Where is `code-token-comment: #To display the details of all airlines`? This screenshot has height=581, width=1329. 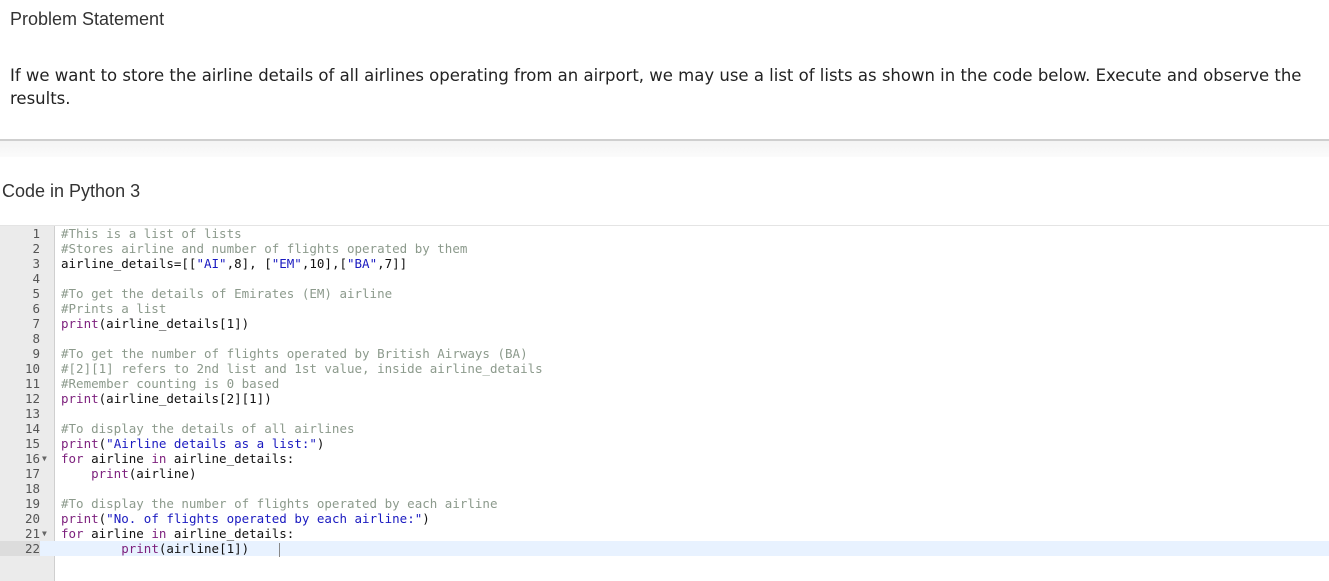
code-token-comment: #To display the details of all airlines is located at coordinates (208, 428).